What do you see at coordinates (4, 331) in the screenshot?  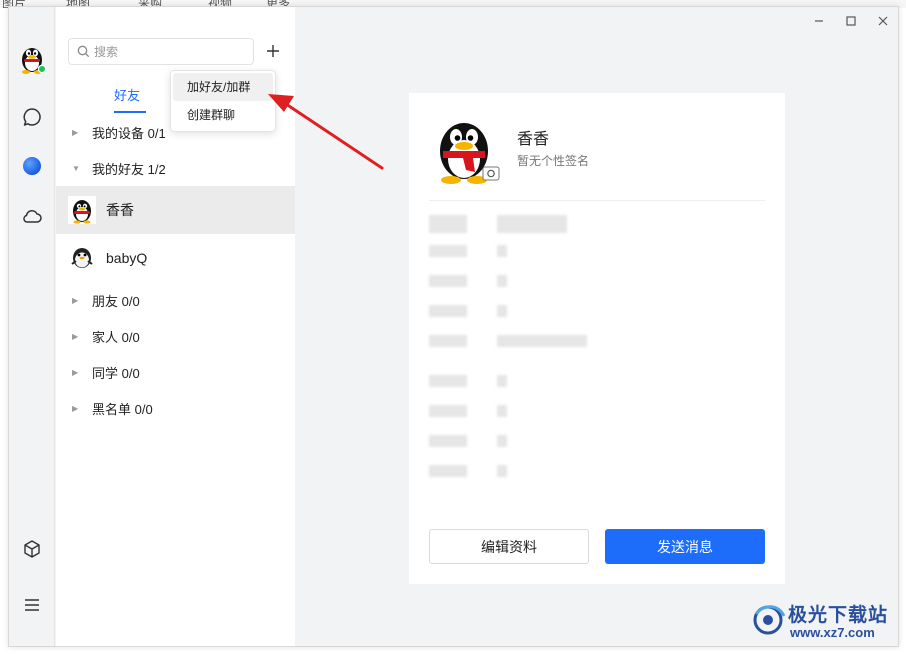 I see `background-page-edge` at bounding box center [4, 331].